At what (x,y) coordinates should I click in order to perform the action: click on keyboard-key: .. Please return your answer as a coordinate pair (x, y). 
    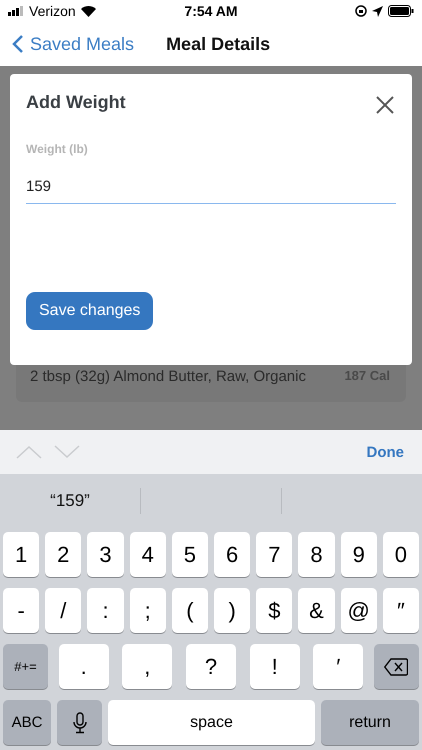
    Looking at the image, I should click on (83, 666).